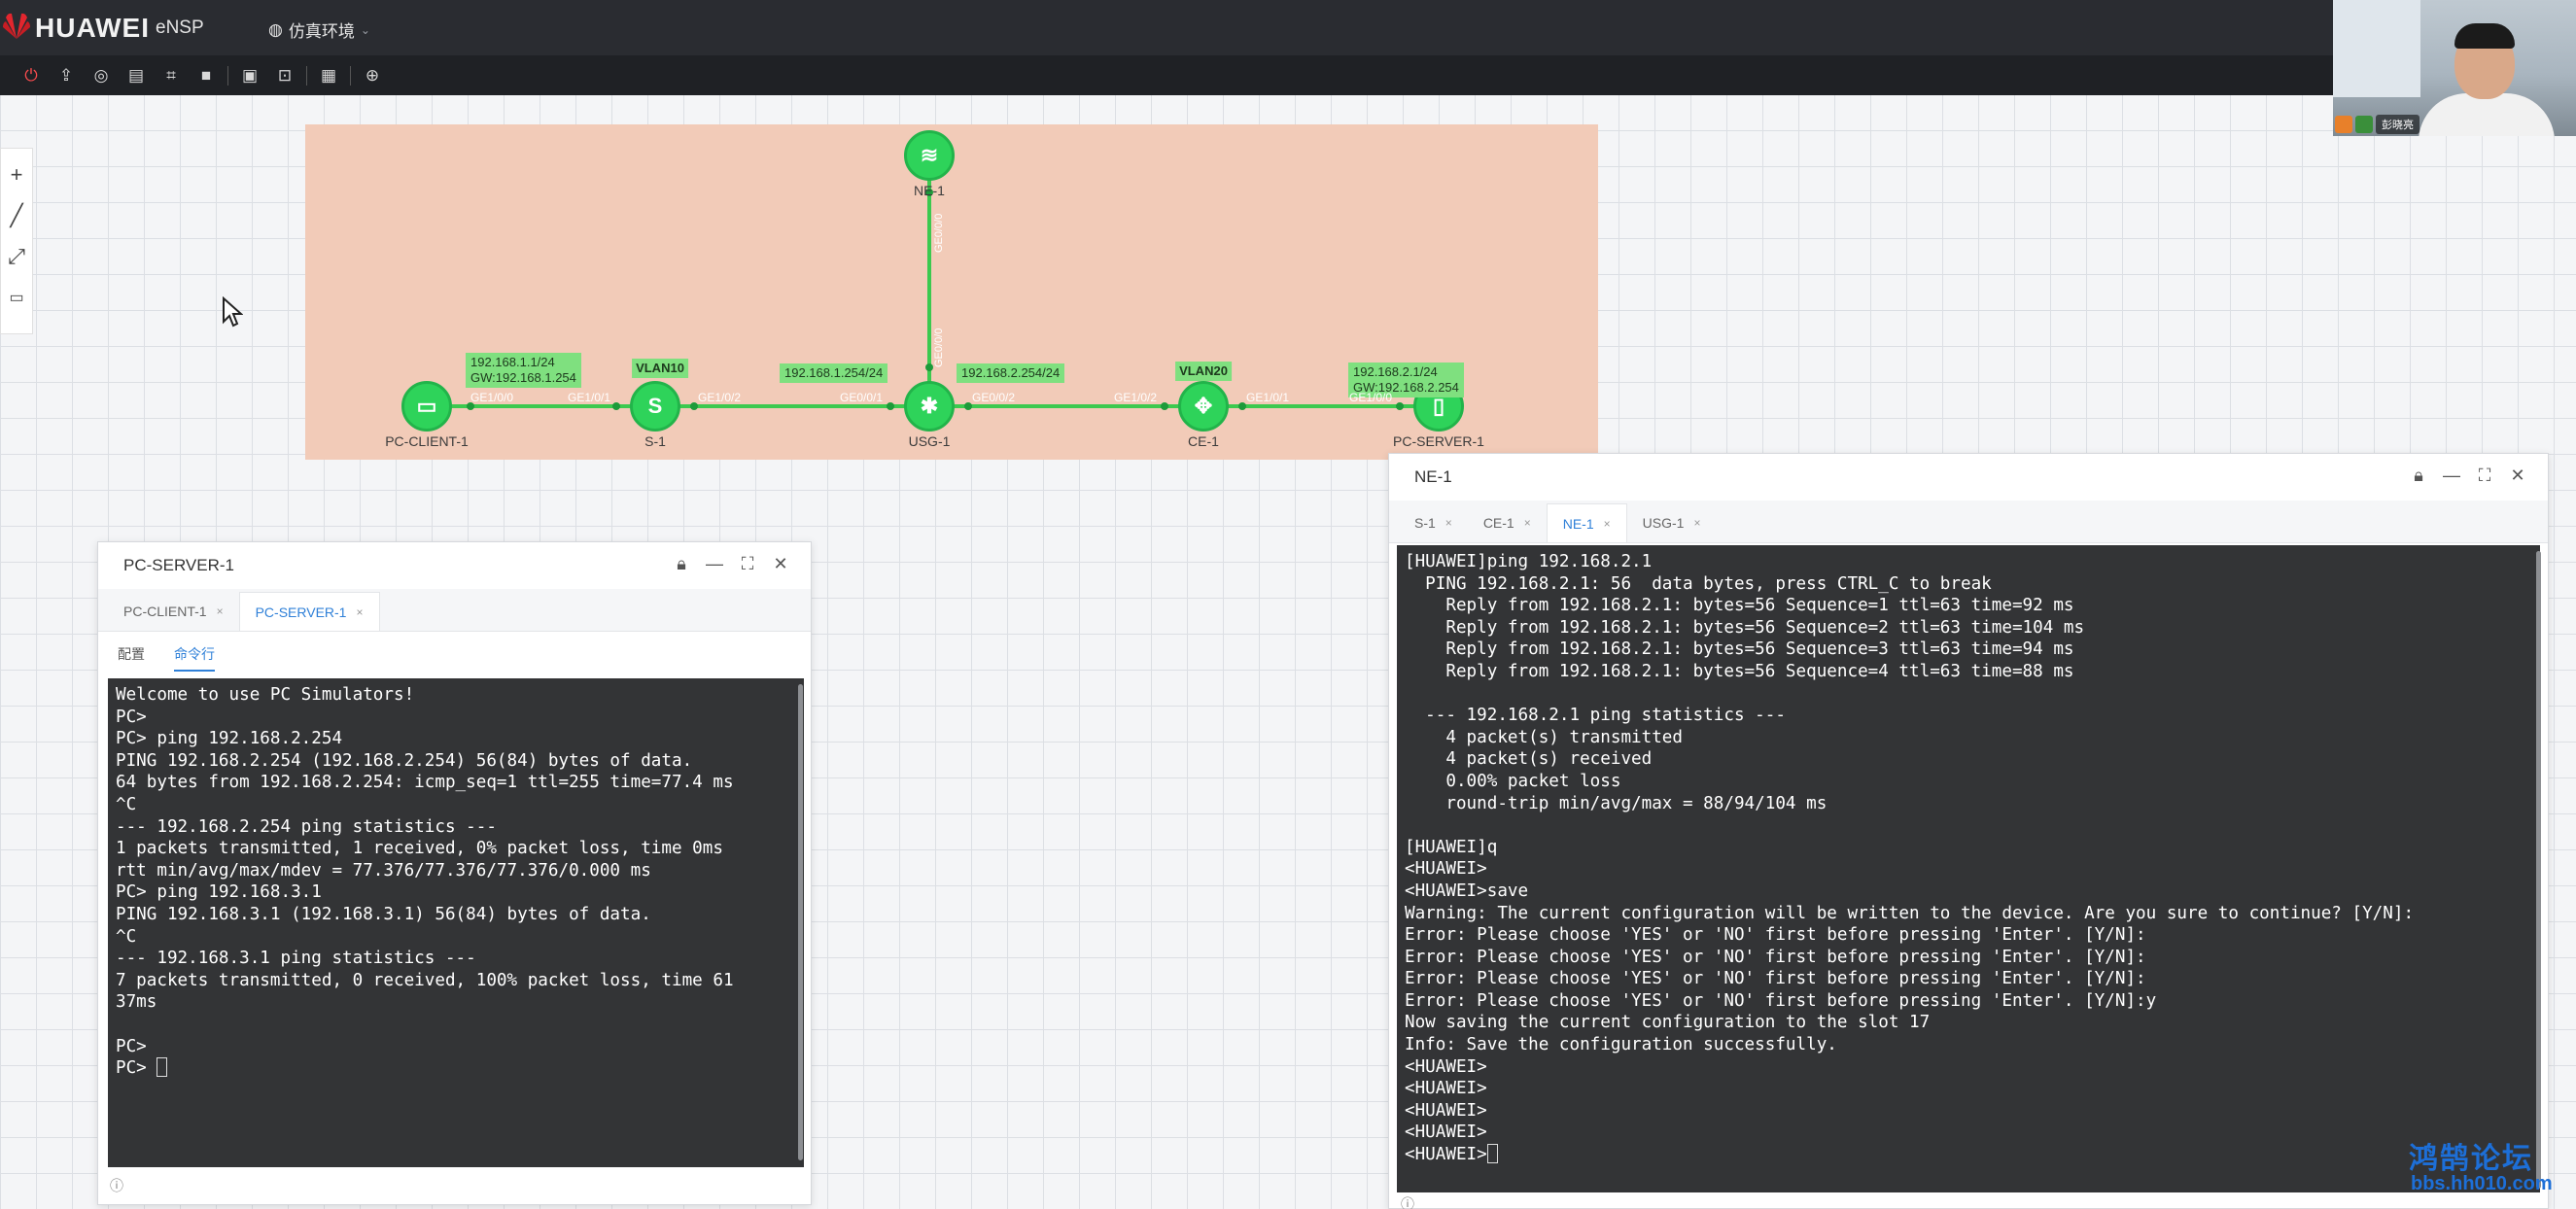 Image resolution: width=2576 pixels, height=1209 pixels. What do you see at coordinates (2376, 48) in the screenshot?
I see `webcam-background` at bounding box center [2376, 48].